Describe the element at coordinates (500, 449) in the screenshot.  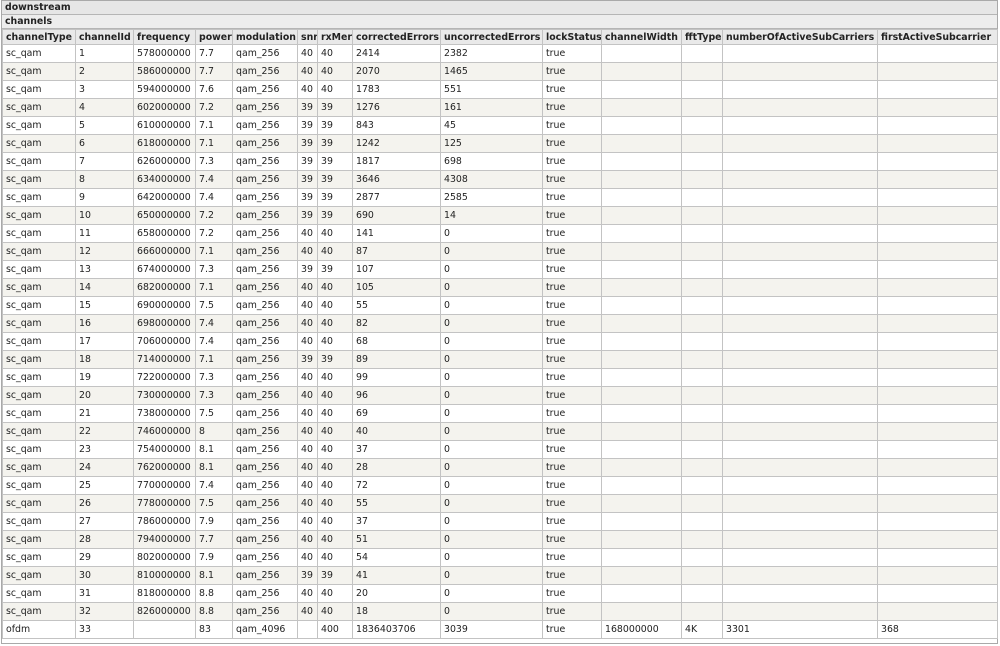
I see `table-row: sc_qam 23 754000000 8.1 qam_256 40 40 37 0 true` at that location.